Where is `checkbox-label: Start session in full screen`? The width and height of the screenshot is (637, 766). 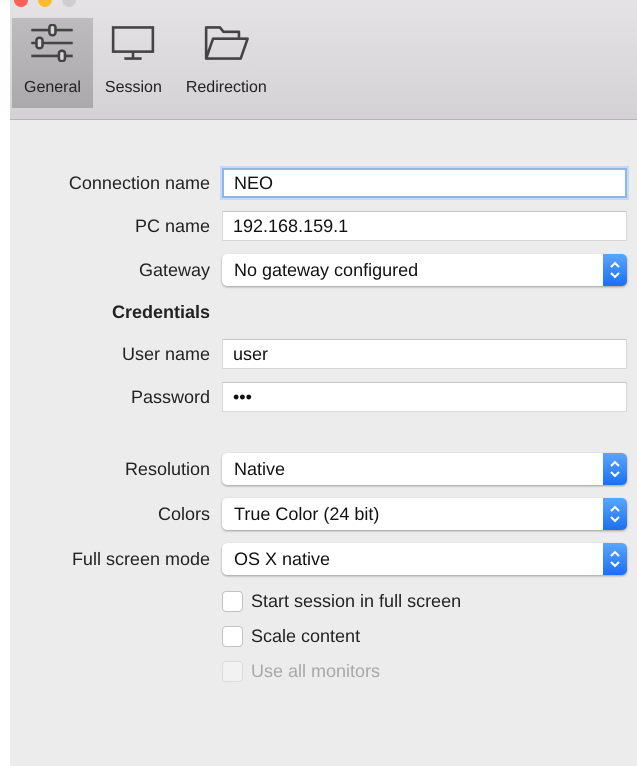 checkbox-label: Start session in full screen is located at coordinates (356, 601).